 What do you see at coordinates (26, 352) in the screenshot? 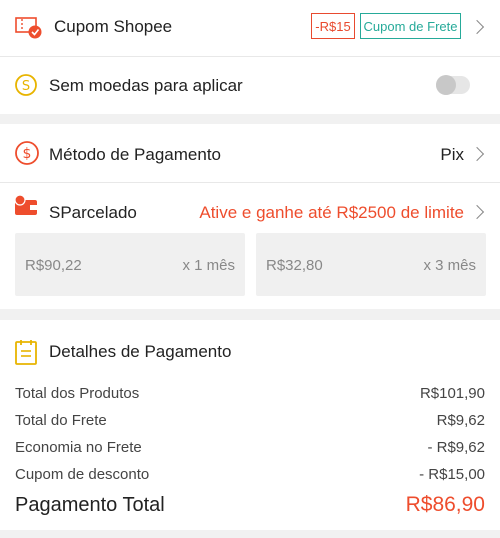
I see `clipboard-icon` at bounding box center [26, 352].